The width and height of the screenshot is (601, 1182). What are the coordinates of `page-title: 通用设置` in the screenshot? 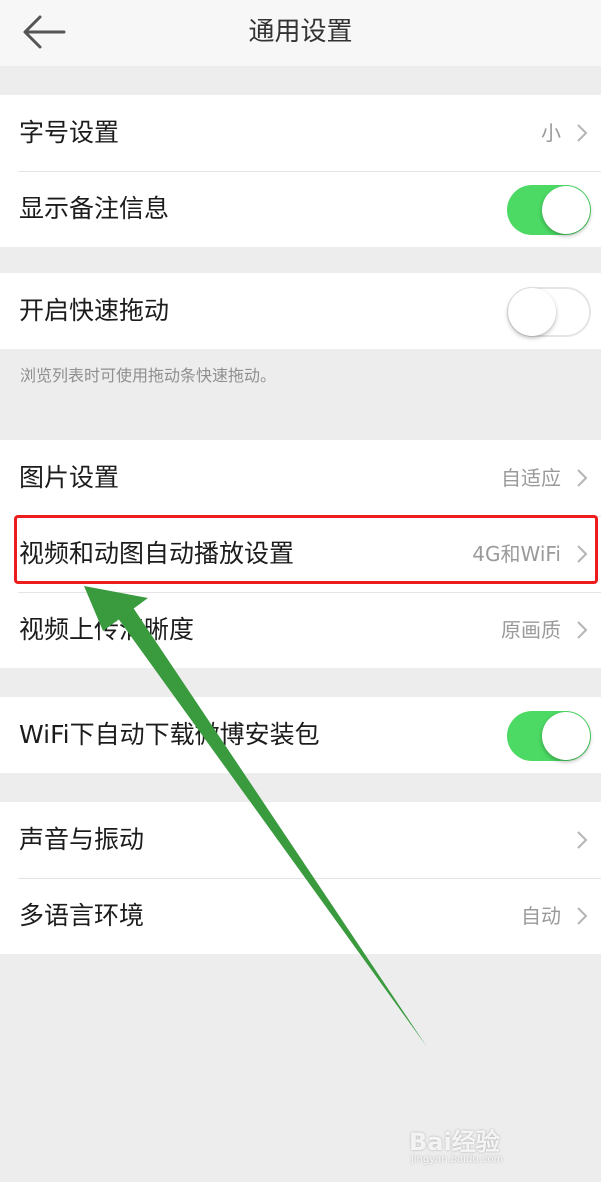 It's located at (300, 32).